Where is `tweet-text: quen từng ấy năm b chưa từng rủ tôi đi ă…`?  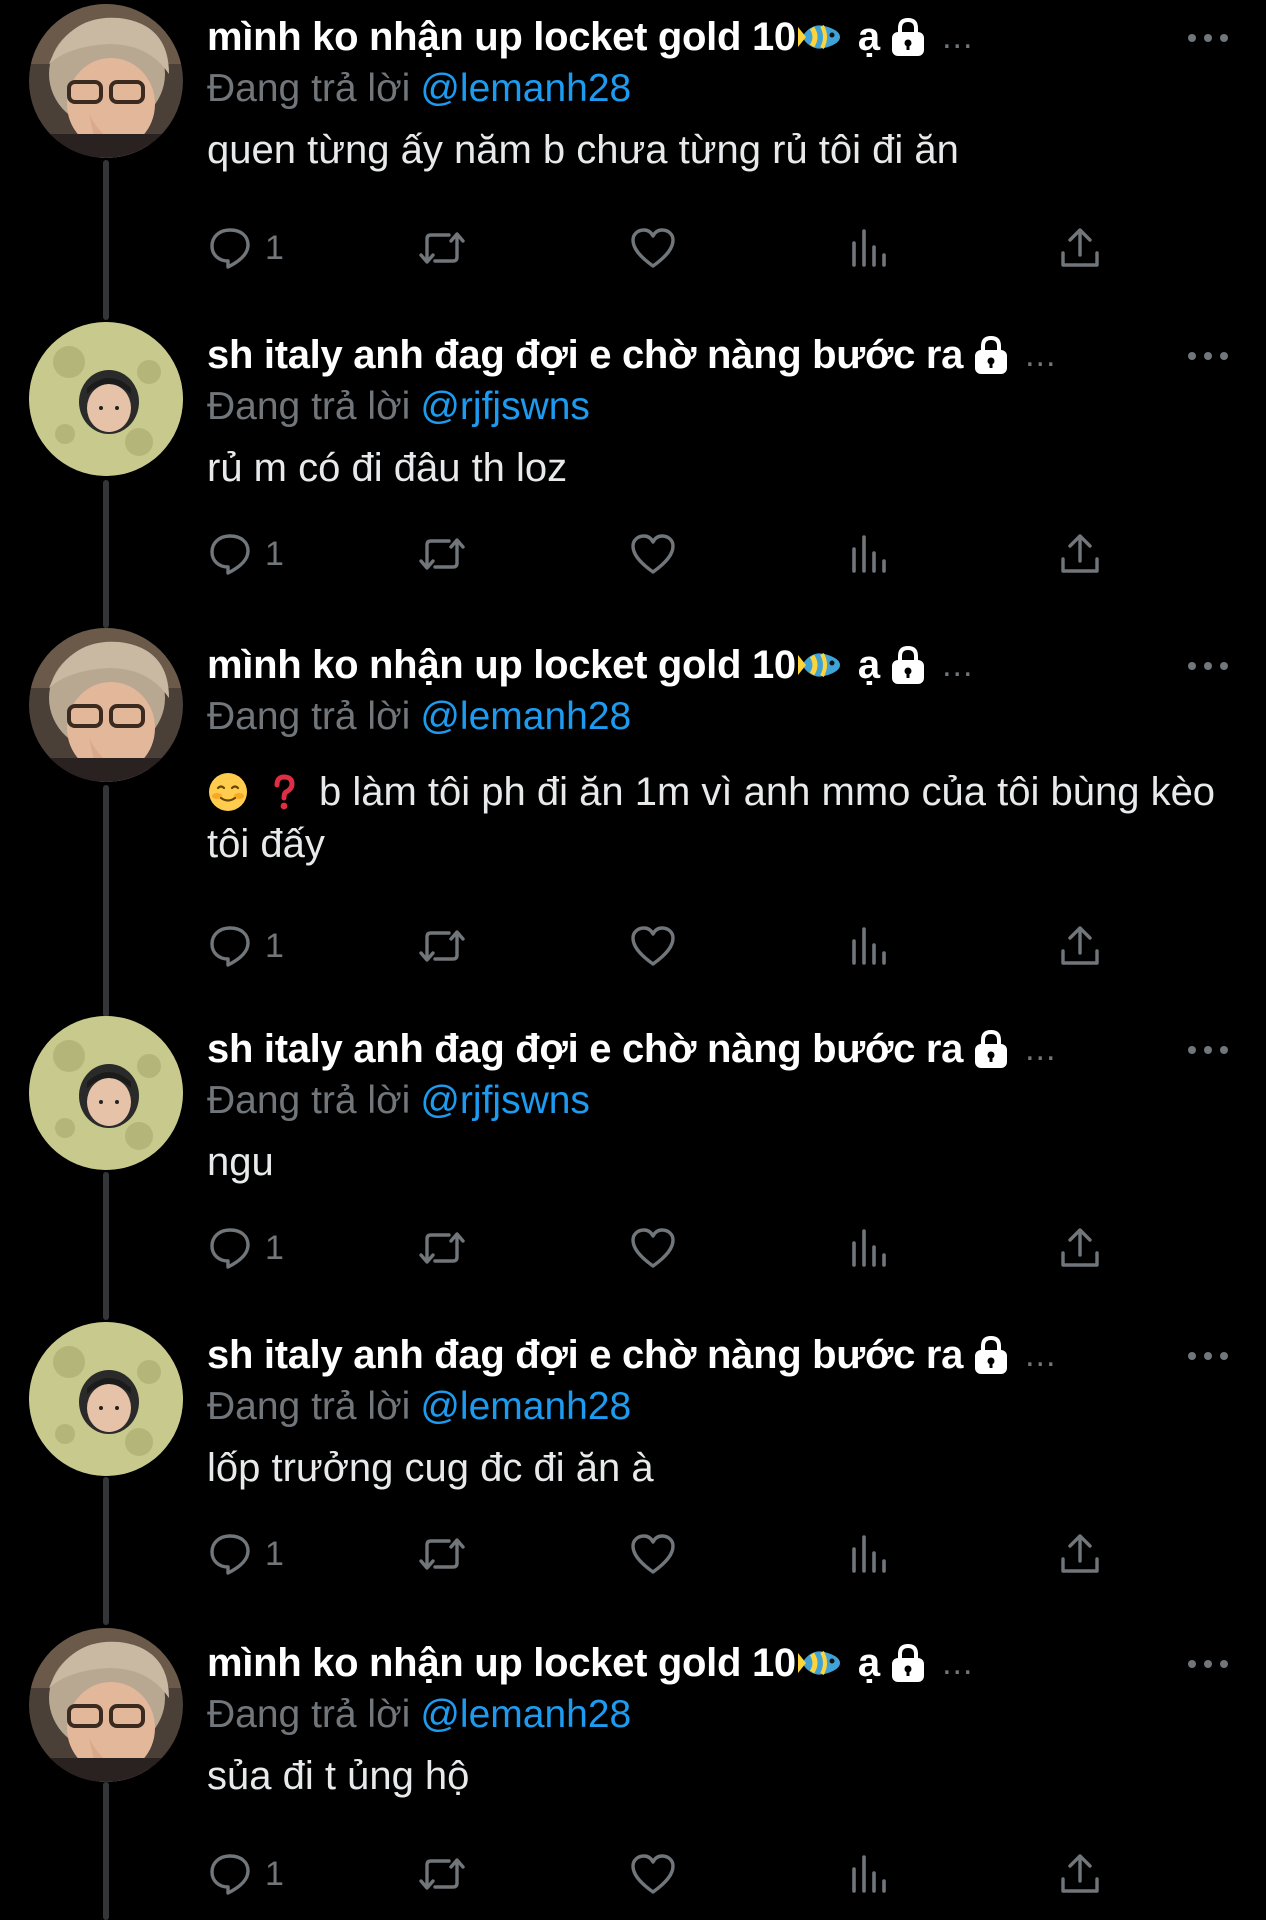
tweet-text: quen từng ấy năm b chưa từng rủ tôi đi ă… is located at coordinates (583, 150).